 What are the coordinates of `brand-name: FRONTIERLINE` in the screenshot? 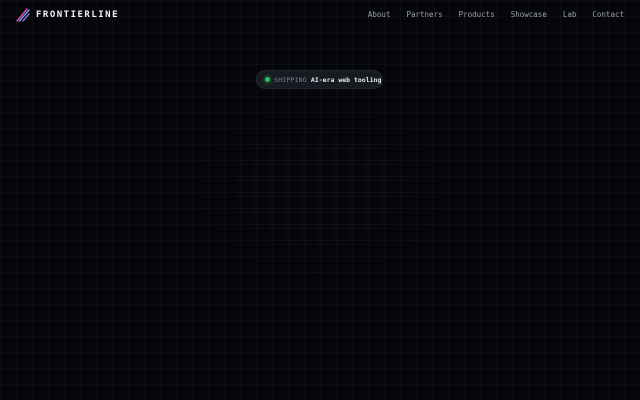 It's located at (78, 15).